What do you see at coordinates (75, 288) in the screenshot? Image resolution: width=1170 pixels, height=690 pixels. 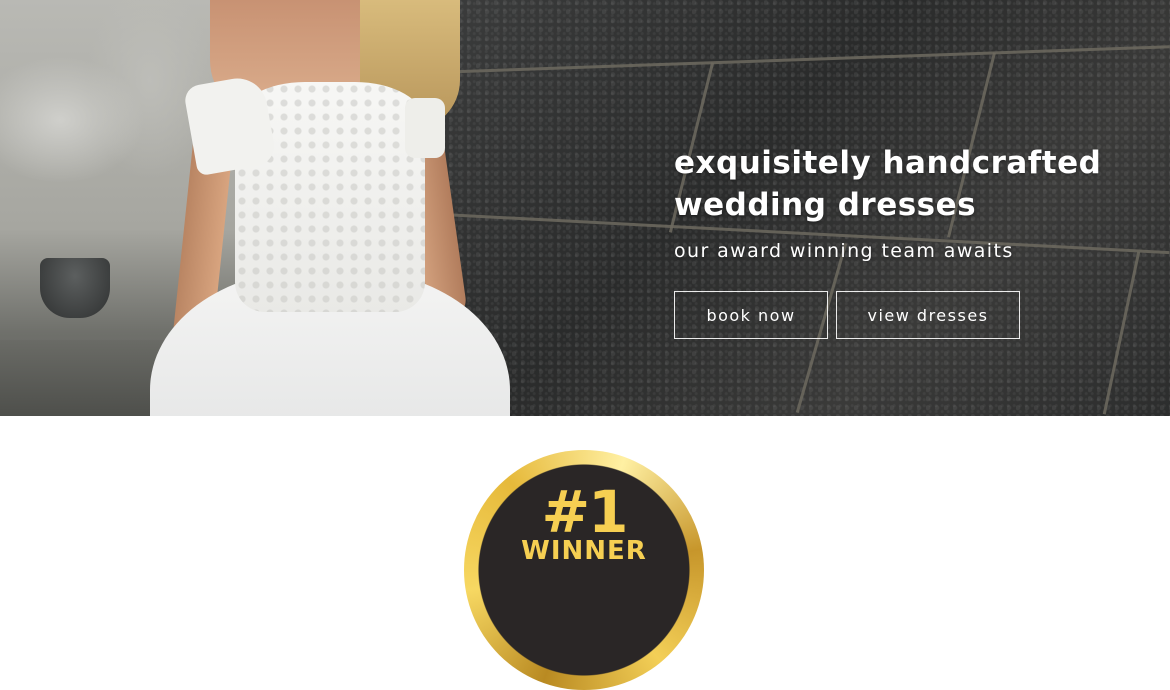 I see `stone-planter` at bounding box center [75, 288].